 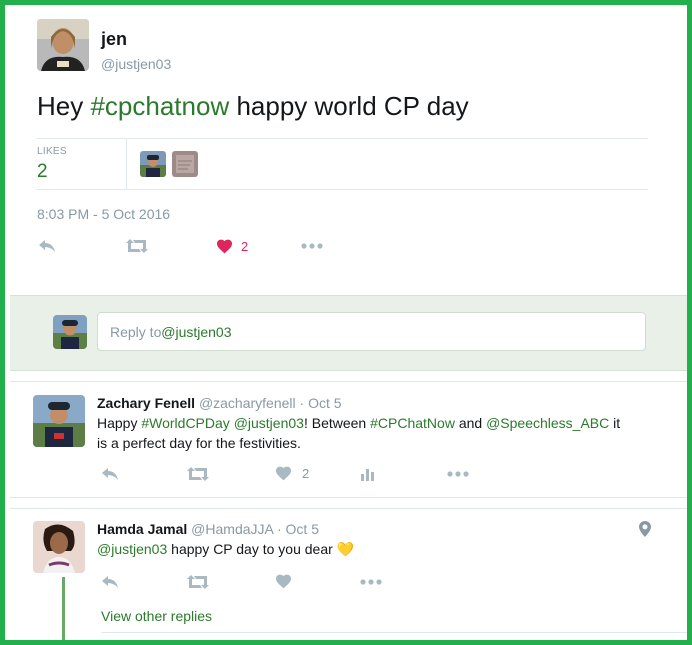 I want to click on reply-placeholder-handle: @justjen03, so click(x=196, y=331).